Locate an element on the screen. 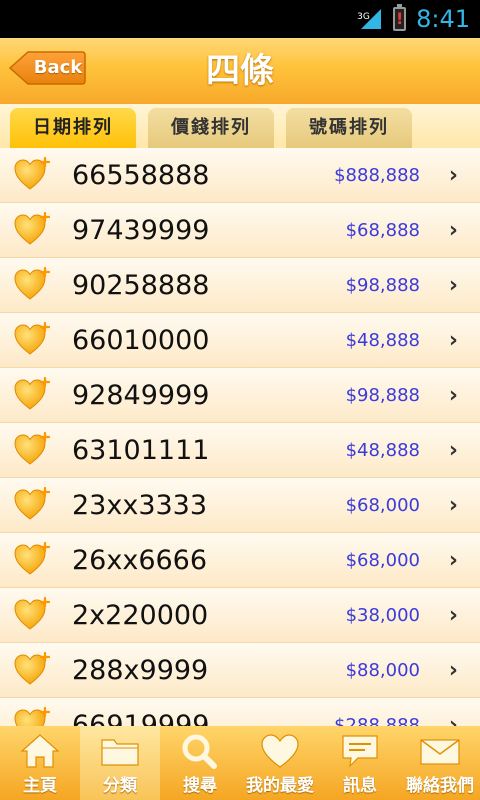 The height and width of the screenshot is (800, 480). price: $888,888 is located at coordinates (377, 175).